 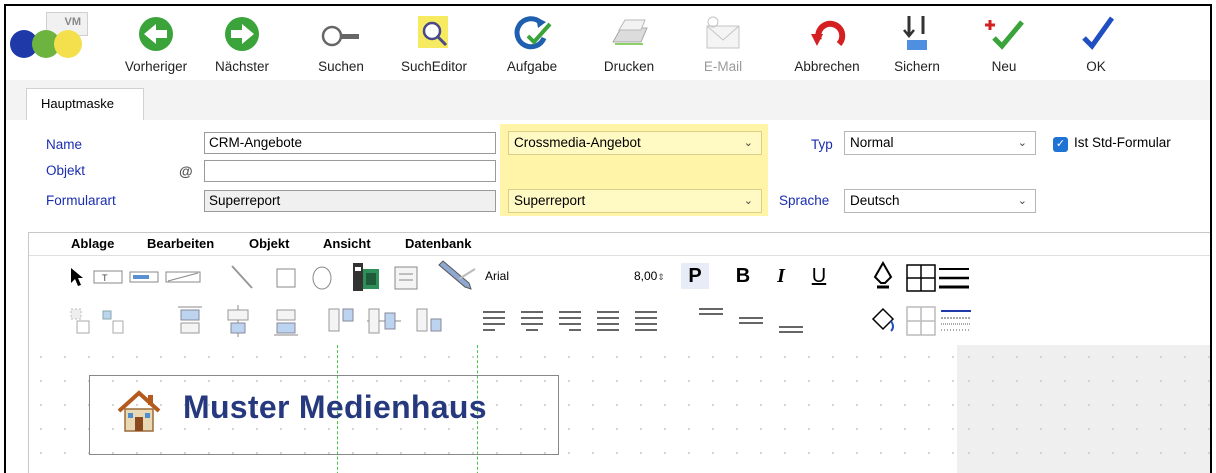 I want to click on text-justify-all-icon, so click(x=646, y=322).